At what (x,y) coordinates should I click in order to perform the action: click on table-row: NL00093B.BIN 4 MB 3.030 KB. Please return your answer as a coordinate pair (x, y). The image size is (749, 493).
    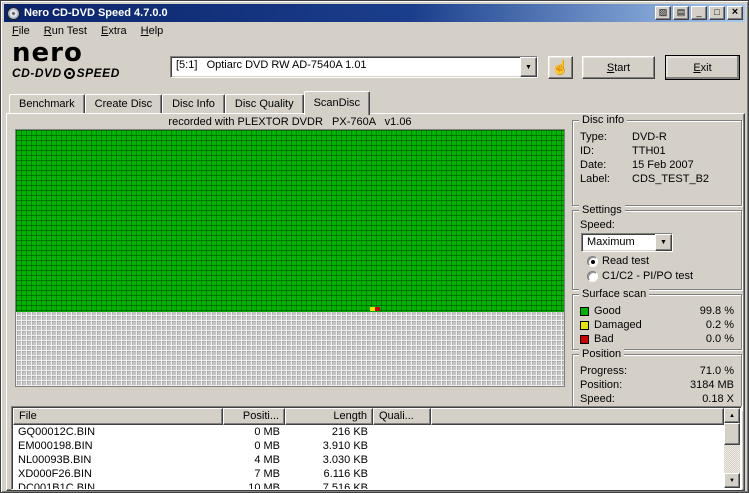
    Looking at the image, I should click on (368, 460).